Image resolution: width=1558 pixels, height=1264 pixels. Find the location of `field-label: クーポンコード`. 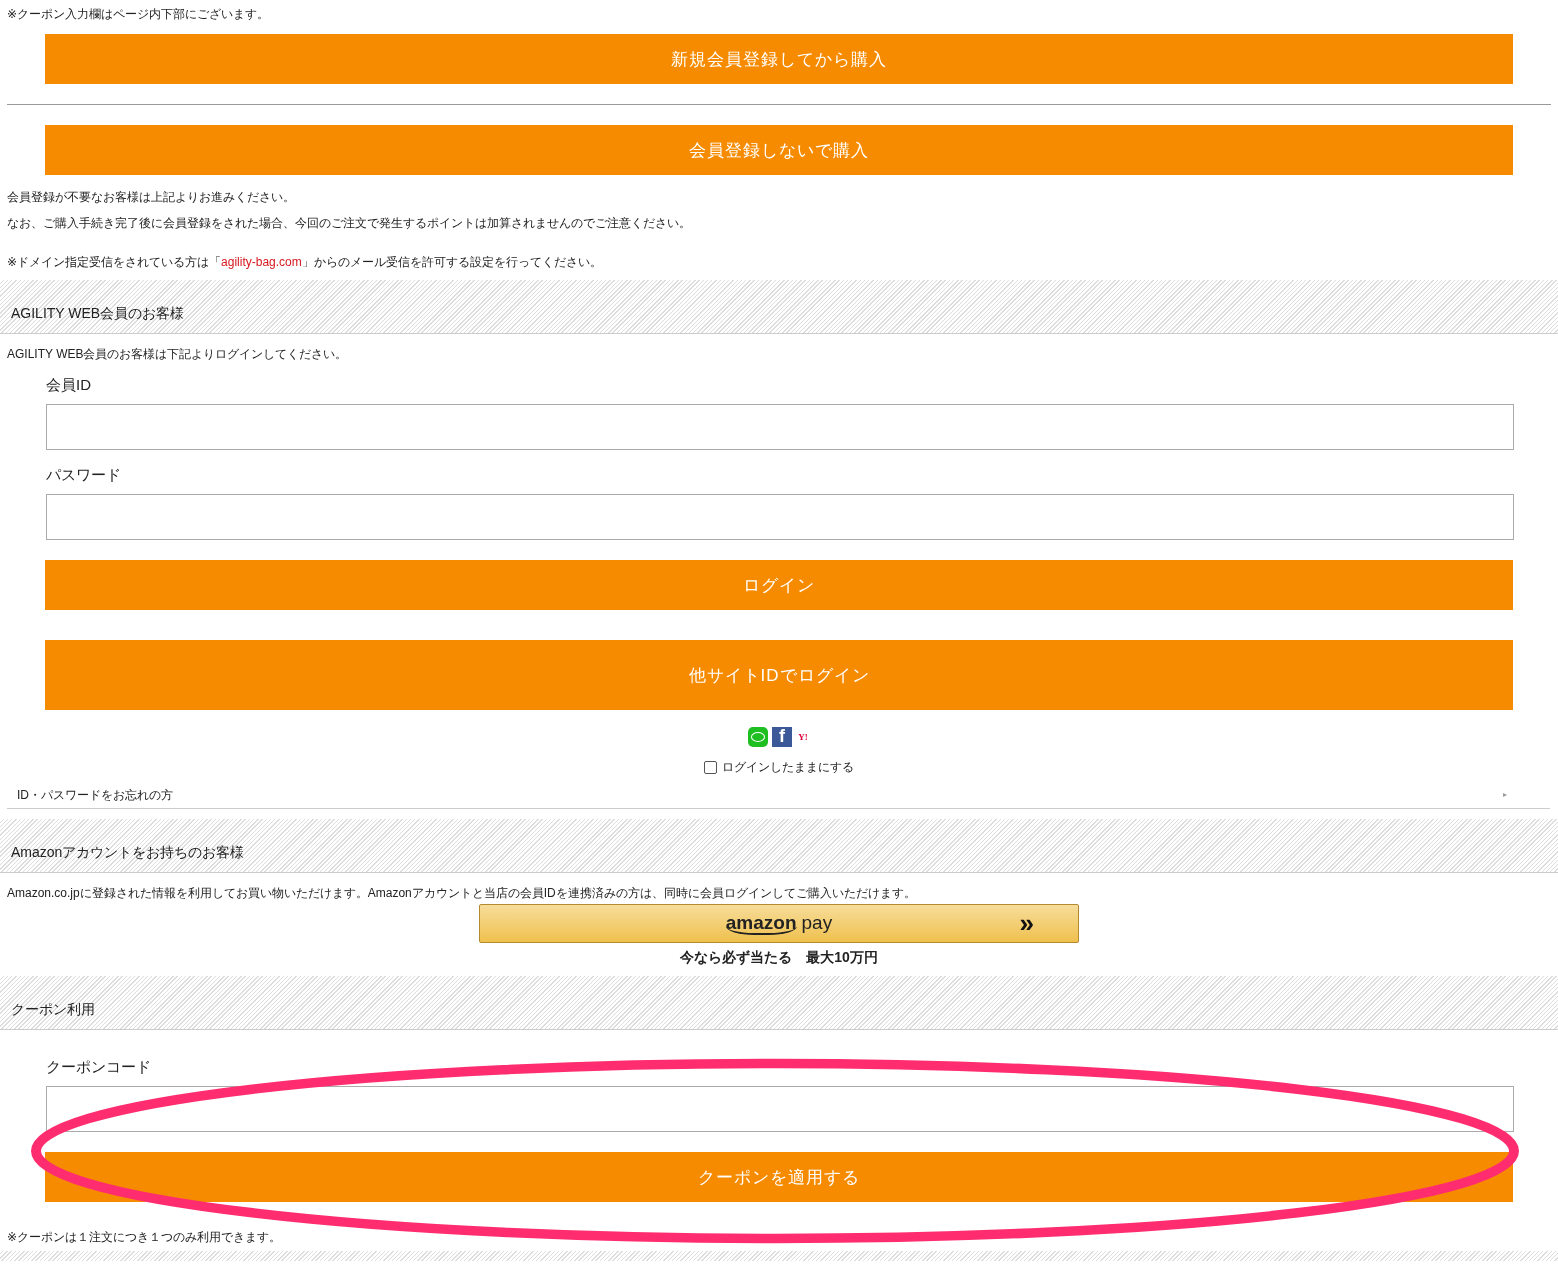

field-label: クーポンコード is located at coordinates (99, 1067).